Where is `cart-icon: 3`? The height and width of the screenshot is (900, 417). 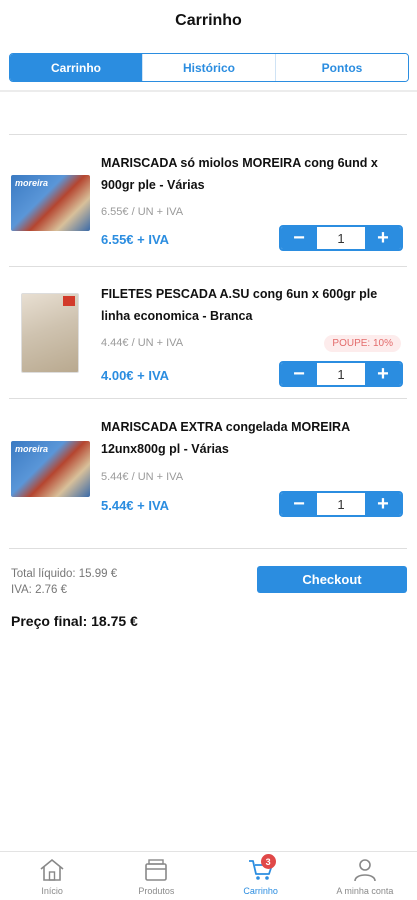
cart-icon: 3 is located at coordinates (261, 869).